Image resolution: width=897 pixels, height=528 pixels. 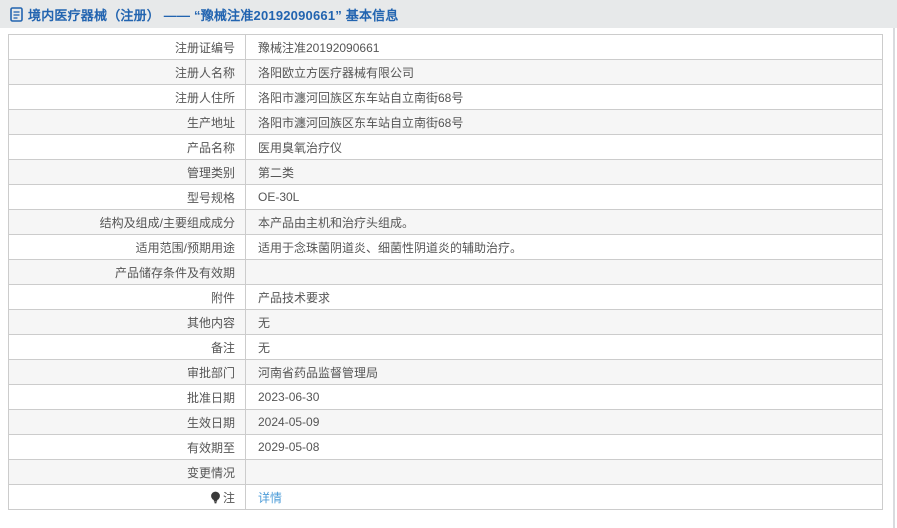 I want to click on row-value-text: 医用臭氧治疗仪, so click(x=300, y=147).